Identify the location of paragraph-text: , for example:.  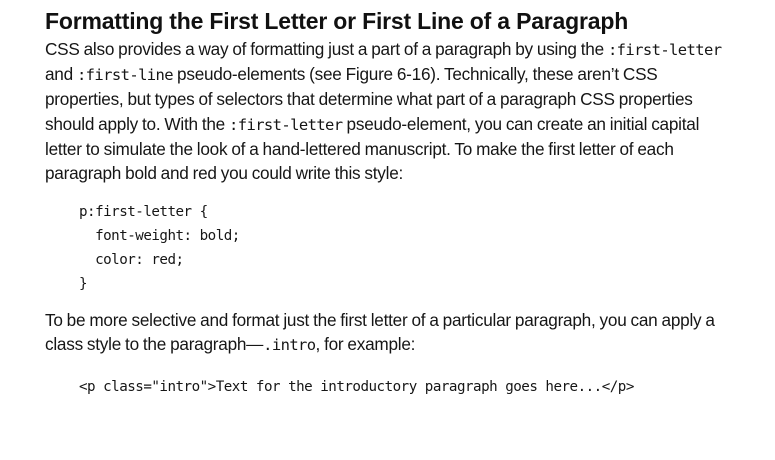
(365, 344).